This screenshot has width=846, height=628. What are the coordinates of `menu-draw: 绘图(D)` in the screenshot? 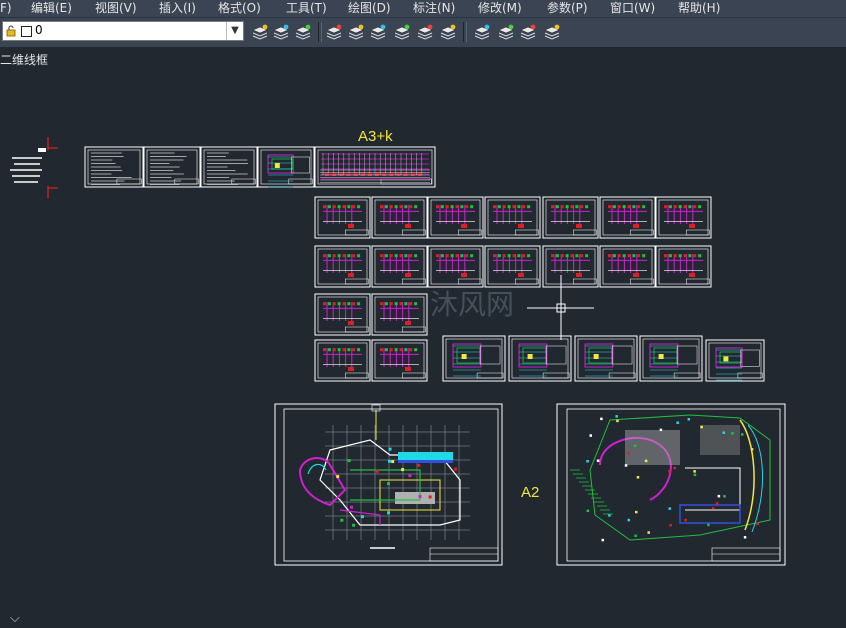 It's located at (369, 8).